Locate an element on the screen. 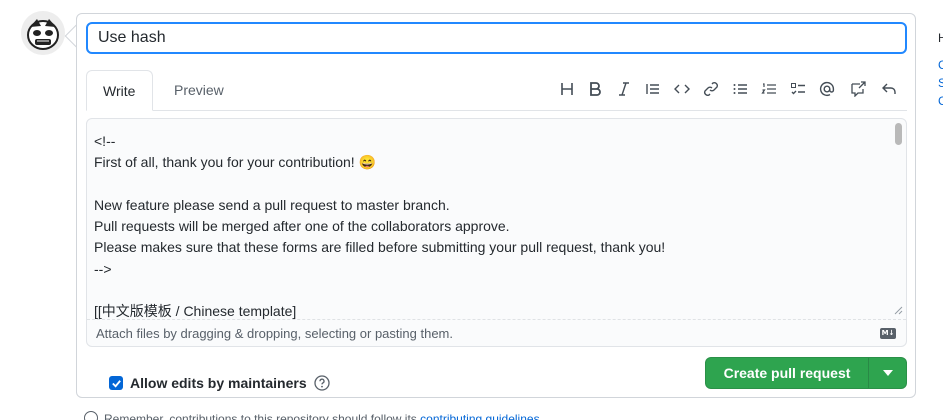 This screenshot has height=420, width=943. allow-edits-checkbox is located at coordinates (116, 383).